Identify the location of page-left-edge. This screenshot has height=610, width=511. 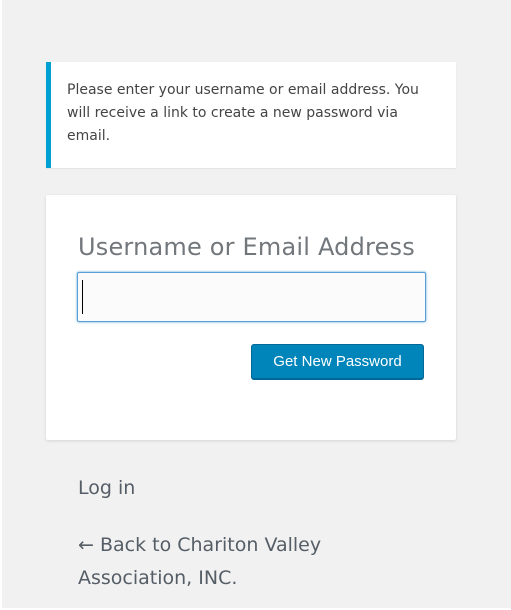
(1, 305).